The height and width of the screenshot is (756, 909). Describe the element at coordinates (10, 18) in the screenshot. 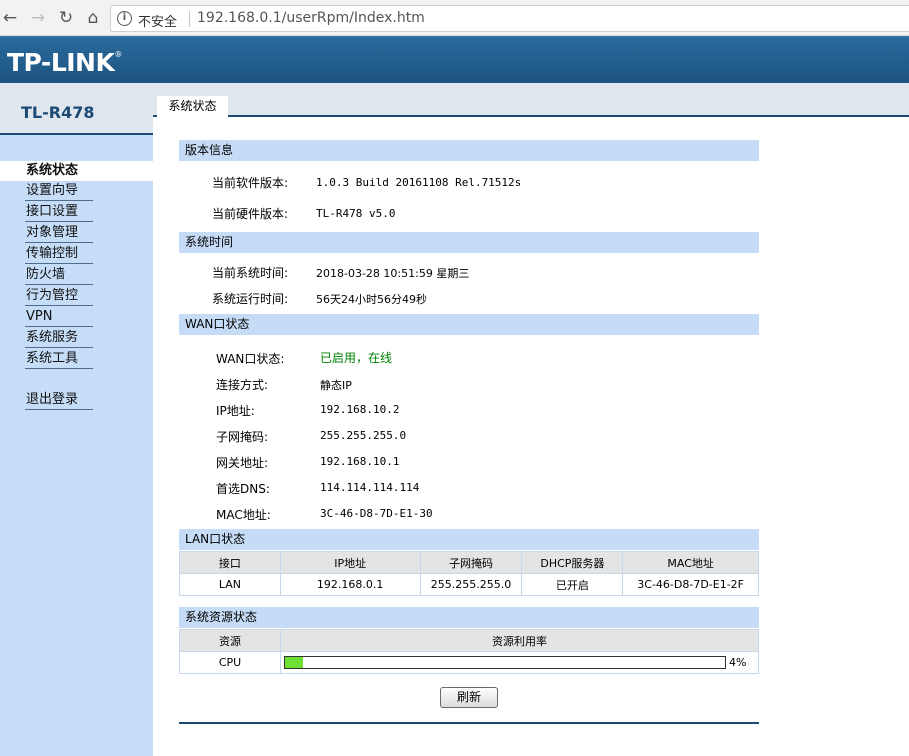

I see `back-arrow-icon: ←` at that location.